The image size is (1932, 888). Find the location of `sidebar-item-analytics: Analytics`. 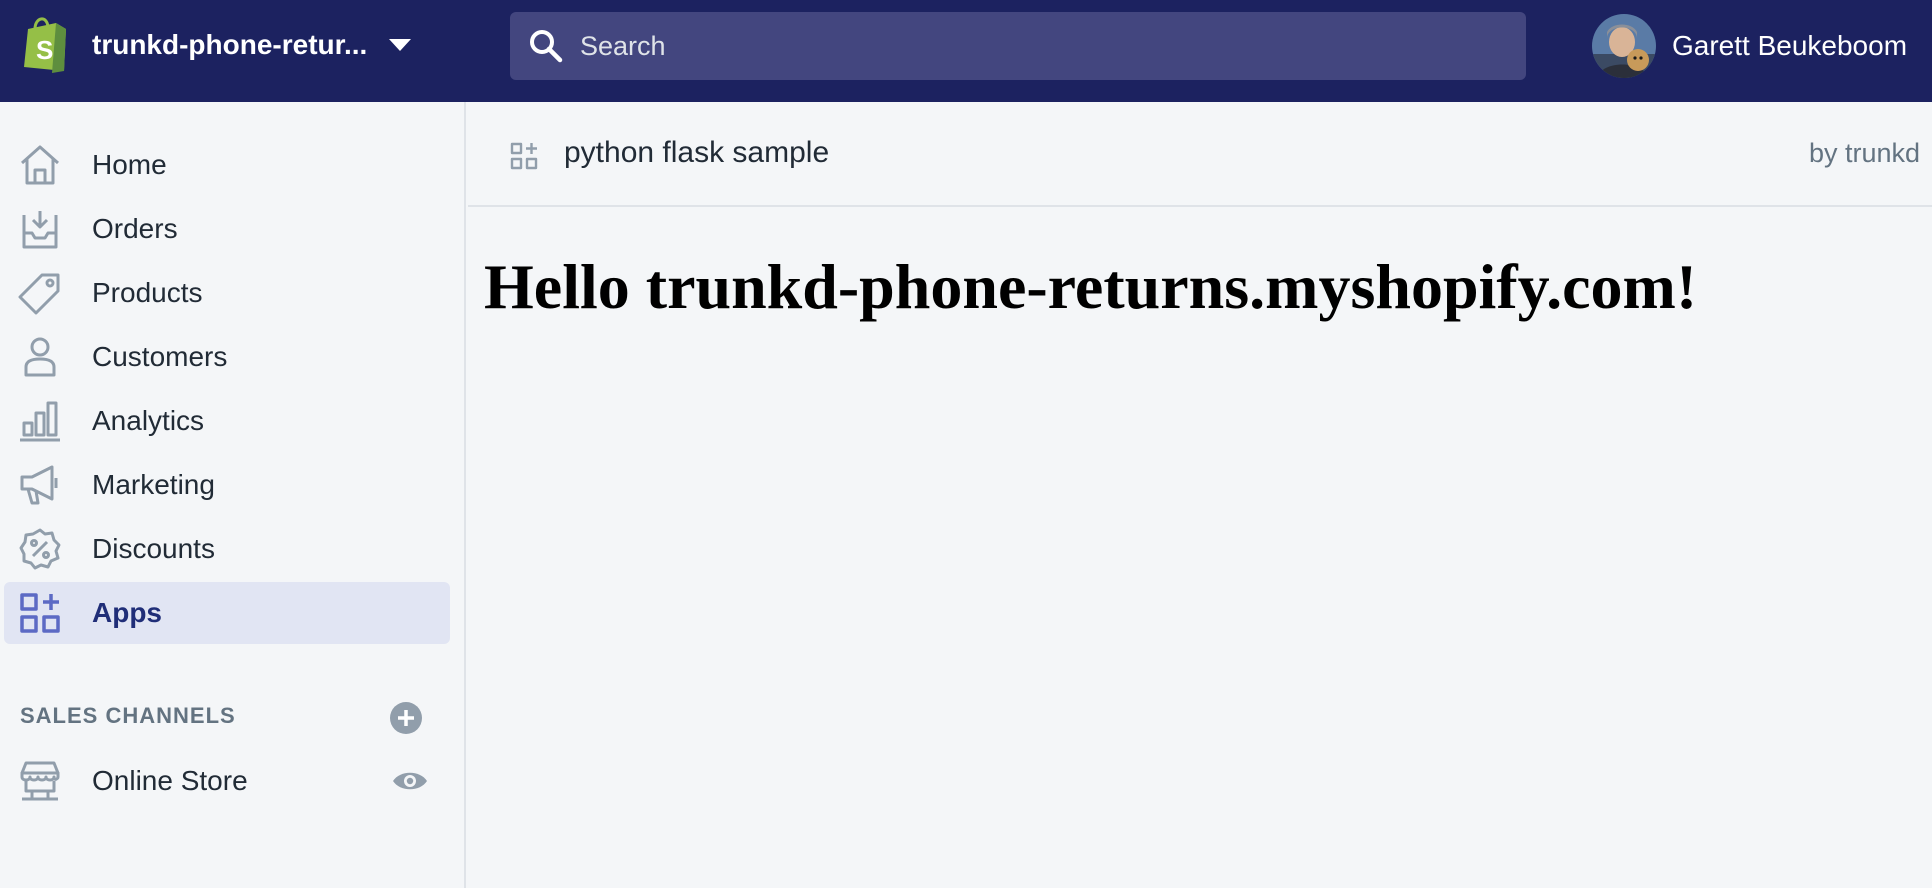

sidebar-item-analytics: Analytics is located at coordinates (227, 421).